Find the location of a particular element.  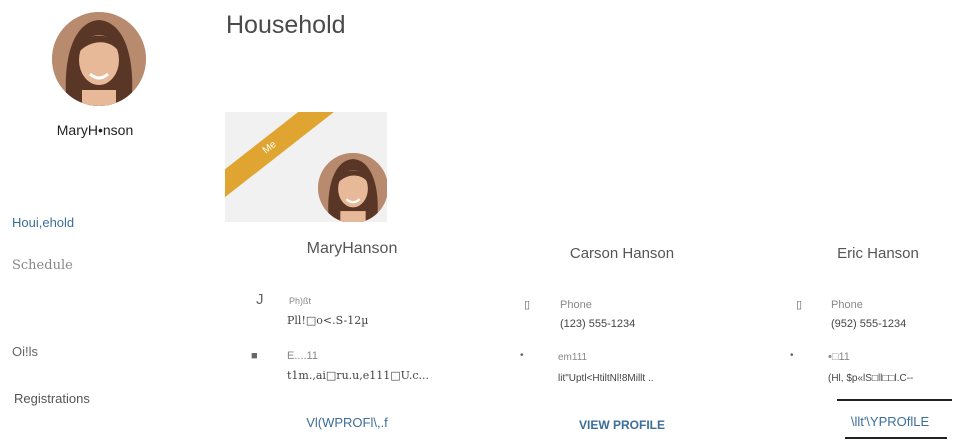

page-title: Household is located at coordinates (286, 25).